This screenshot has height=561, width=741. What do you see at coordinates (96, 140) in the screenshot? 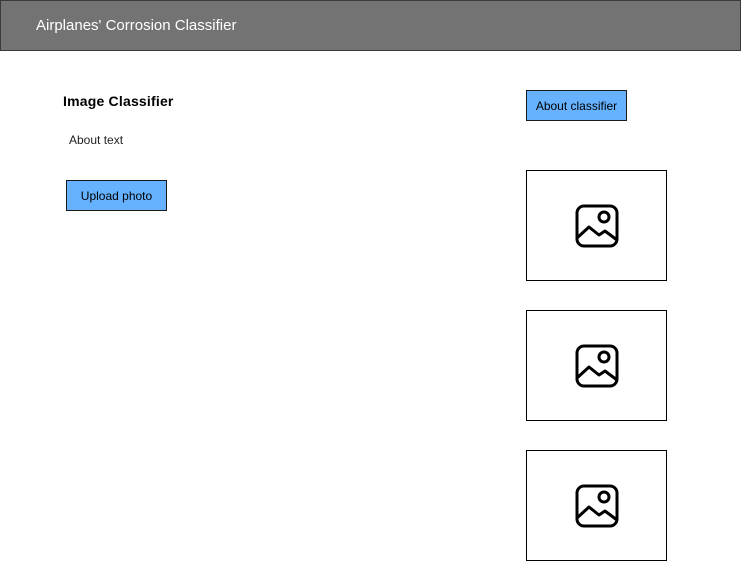
I see `about-text: About text` at bounding box center [96, 140].